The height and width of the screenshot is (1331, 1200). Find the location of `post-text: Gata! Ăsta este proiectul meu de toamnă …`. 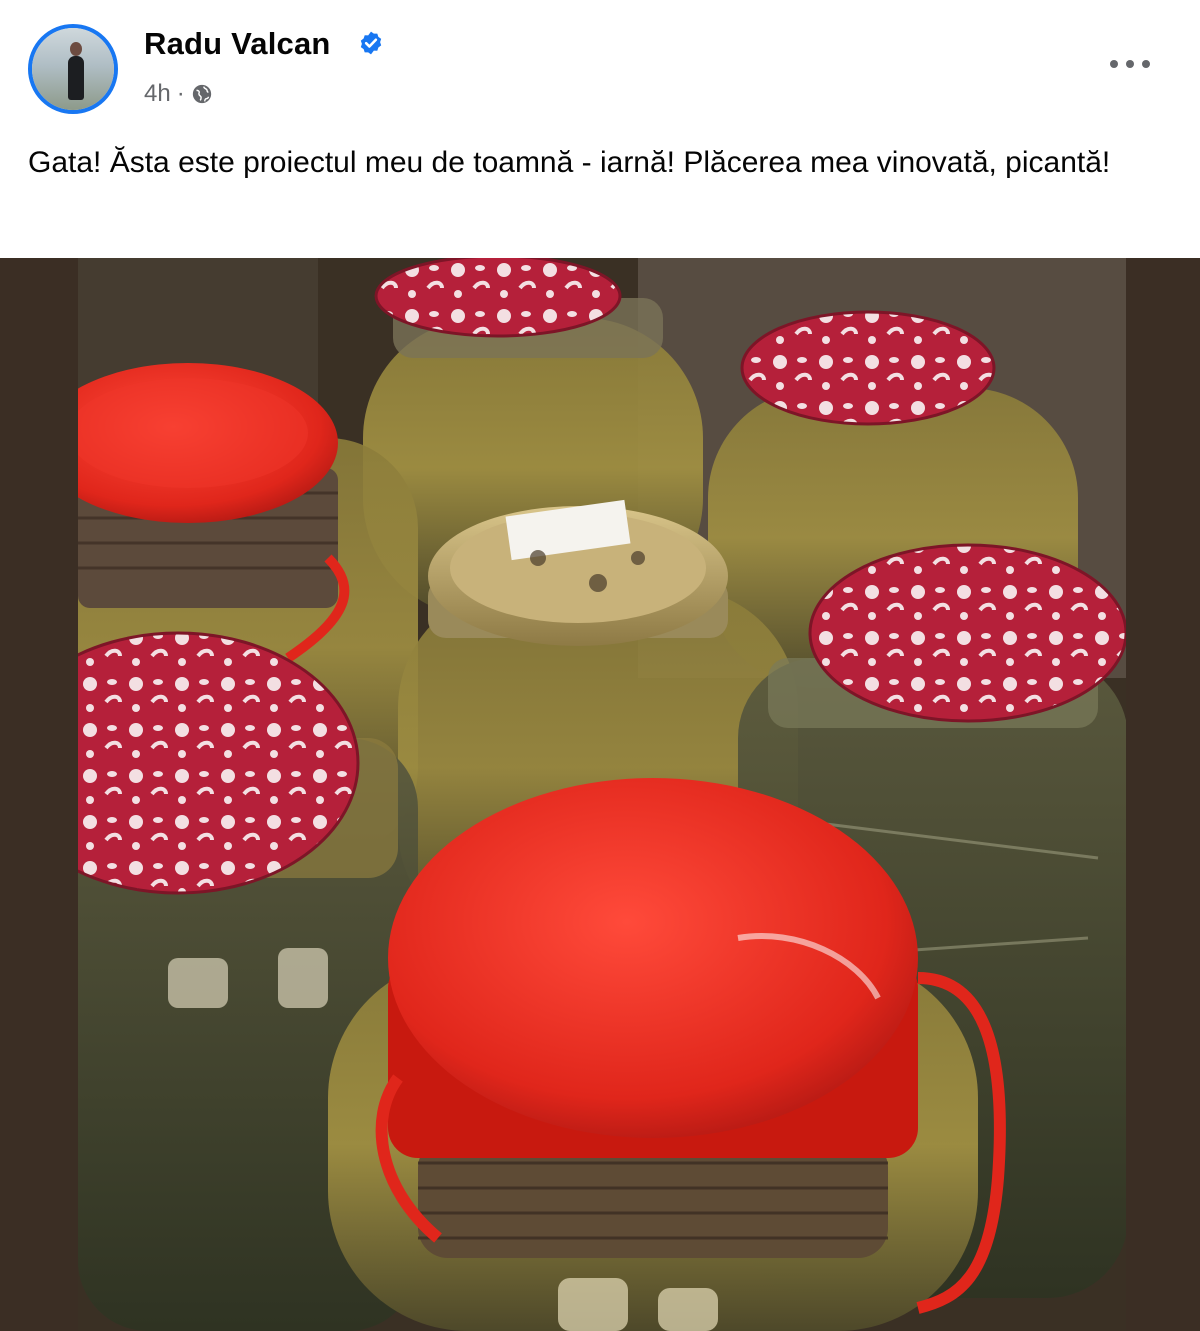

post-text: Gata! Ăsta este proiectul meu de toamnă … is located at coordinates (569, 162).